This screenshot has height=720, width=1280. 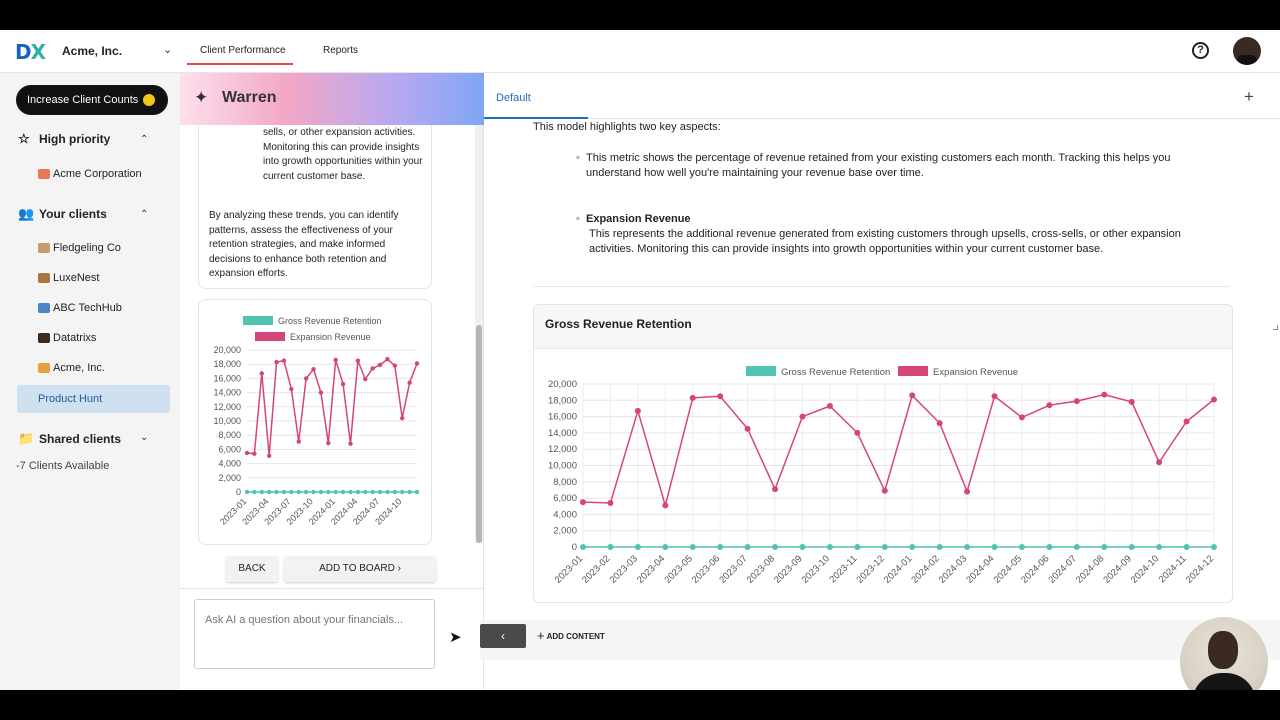 What do you see at coordinates (330, 337) in the screenshot?
I see `legend-label: Expansion Revenue` at bounding box center [330, 337].